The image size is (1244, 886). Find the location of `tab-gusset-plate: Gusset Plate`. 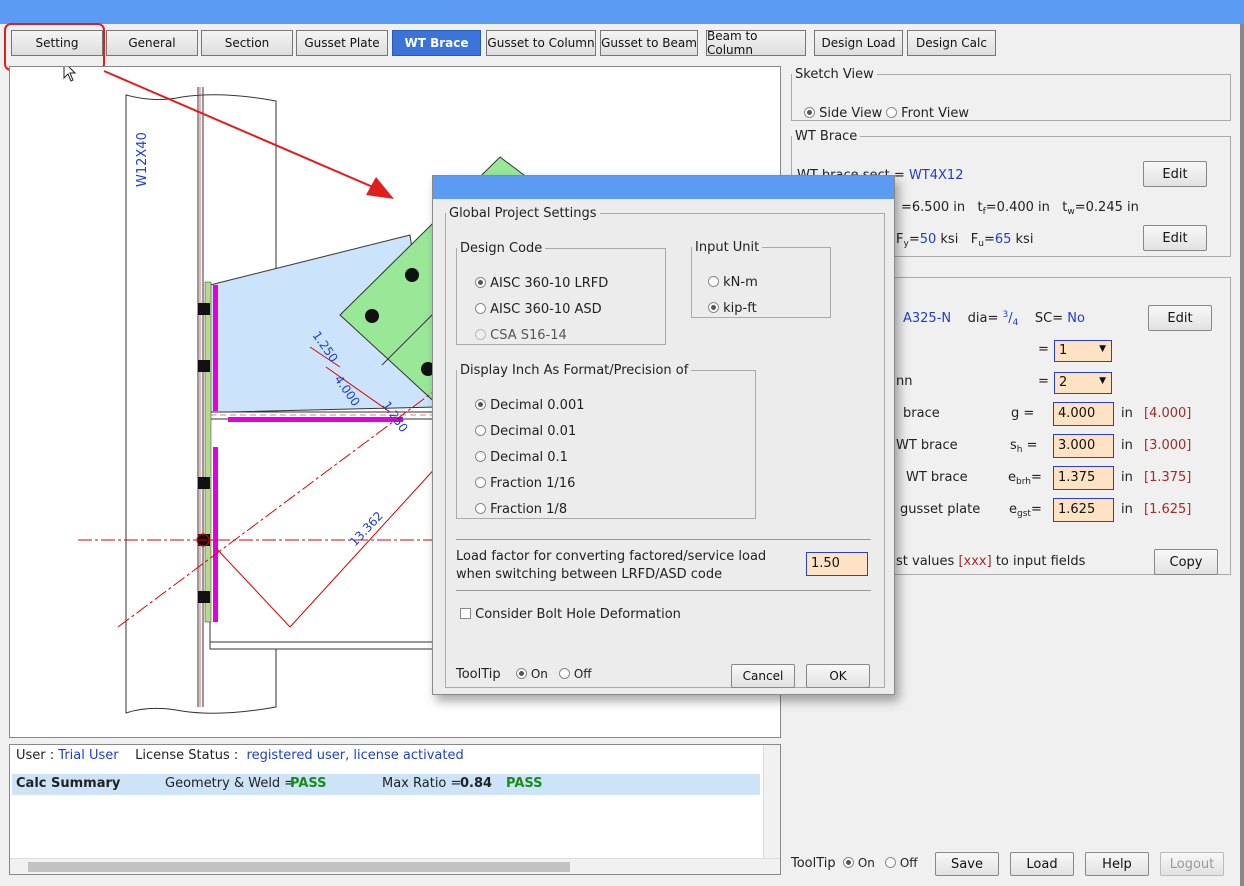

tab-gusset-plate: Gusset Plate is located at coordinates (342, 43).